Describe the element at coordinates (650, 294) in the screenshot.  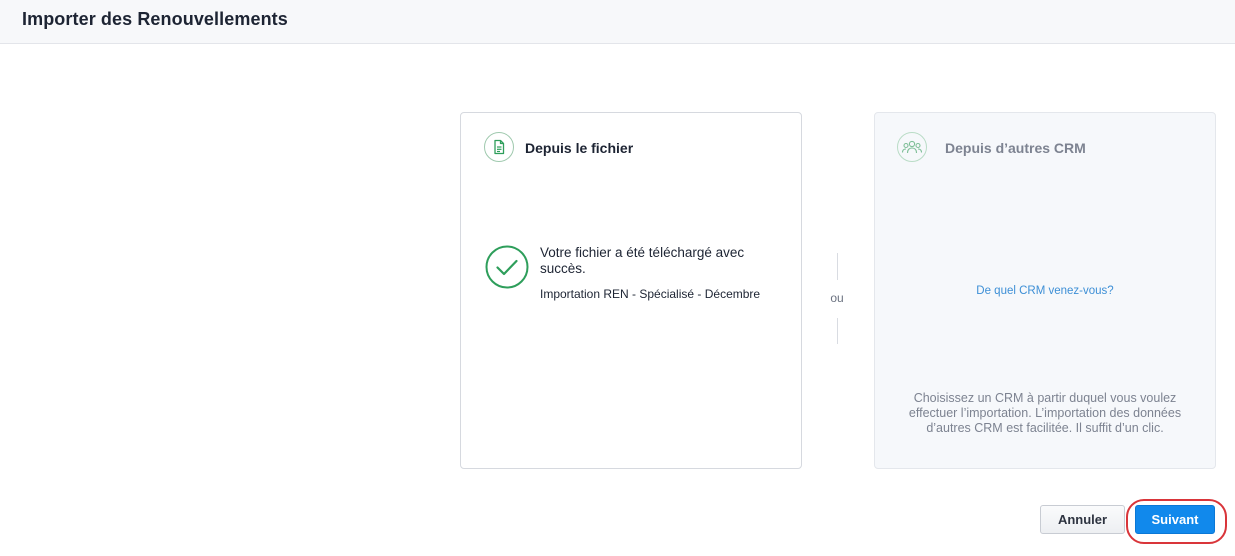
I see `uploaded-file-name: Importation REN - Spécialisé - Décembre` at that location.